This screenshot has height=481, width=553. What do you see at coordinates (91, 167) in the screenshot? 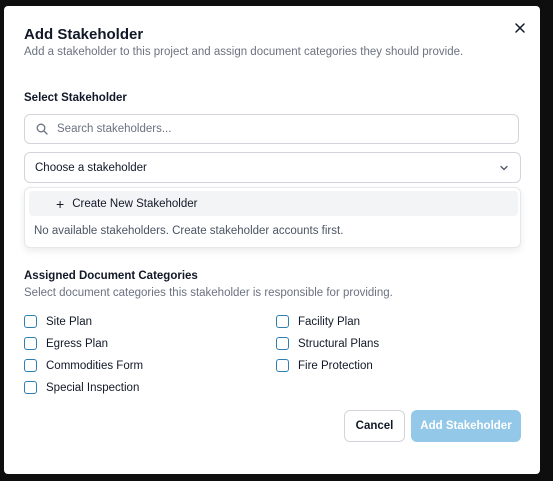
I see `select-value: Choose a stakeholder` at bounding box center [91, 167].